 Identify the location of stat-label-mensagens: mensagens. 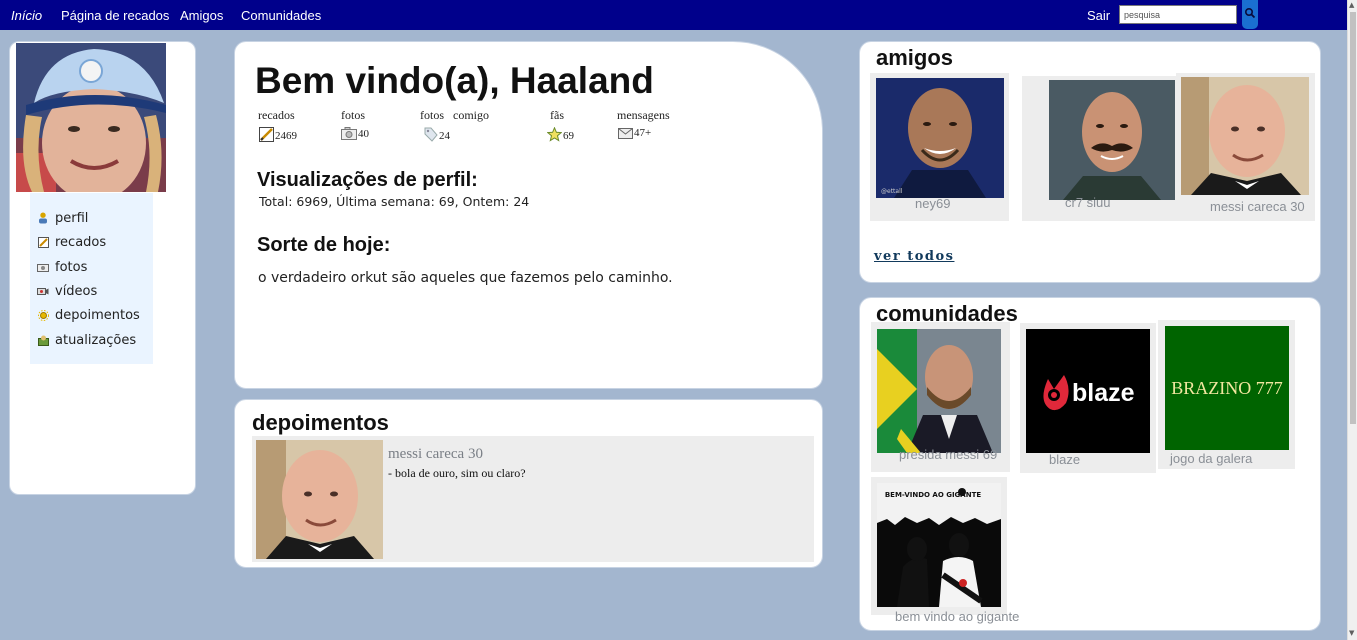
(643, 115).